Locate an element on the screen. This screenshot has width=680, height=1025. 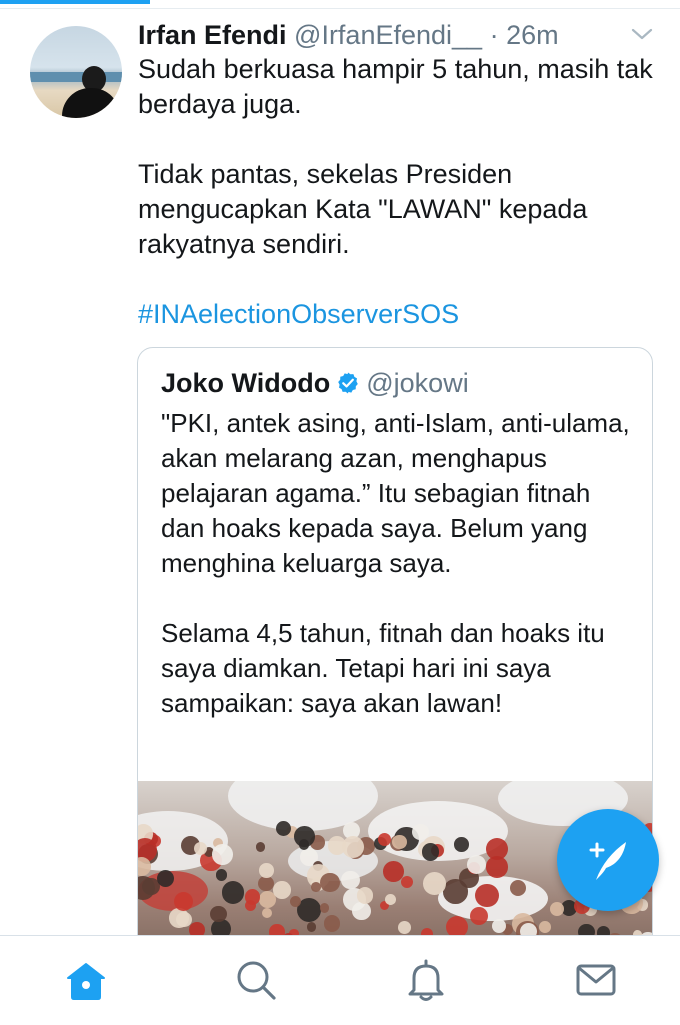
quoted-tweet-header: Joko Widodo @jokowi is located at coordinates (315, 383).